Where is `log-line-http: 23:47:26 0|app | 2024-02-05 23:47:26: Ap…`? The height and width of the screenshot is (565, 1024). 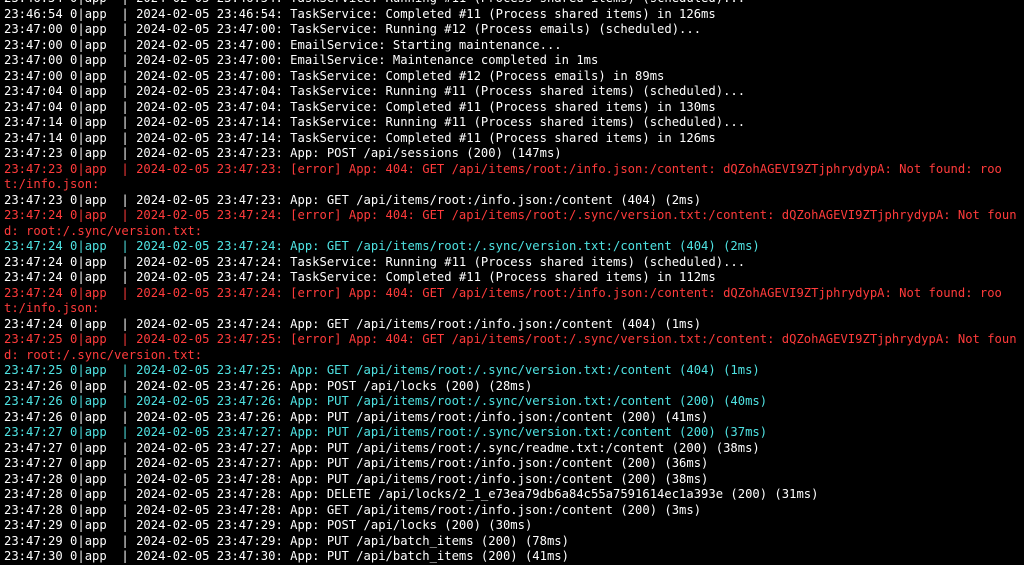 log-line-http: 23:47:26 0|app | 2024-02-05 23:47:26: Ap… is located at coordinates (386, 401).